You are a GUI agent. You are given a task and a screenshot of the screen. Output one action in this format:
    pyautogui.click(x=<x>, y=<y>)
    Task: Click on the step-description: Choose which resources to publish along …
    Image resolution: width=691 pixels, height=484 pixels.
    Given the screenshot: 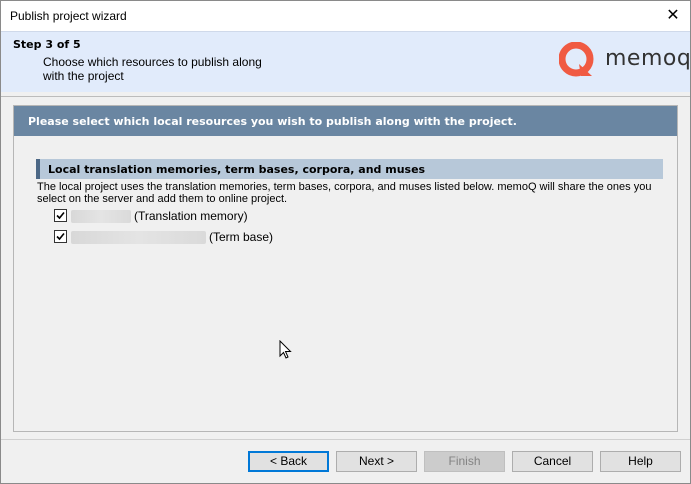 What is the action you would take?
    pyautogui.click(x=152, y=69)
    